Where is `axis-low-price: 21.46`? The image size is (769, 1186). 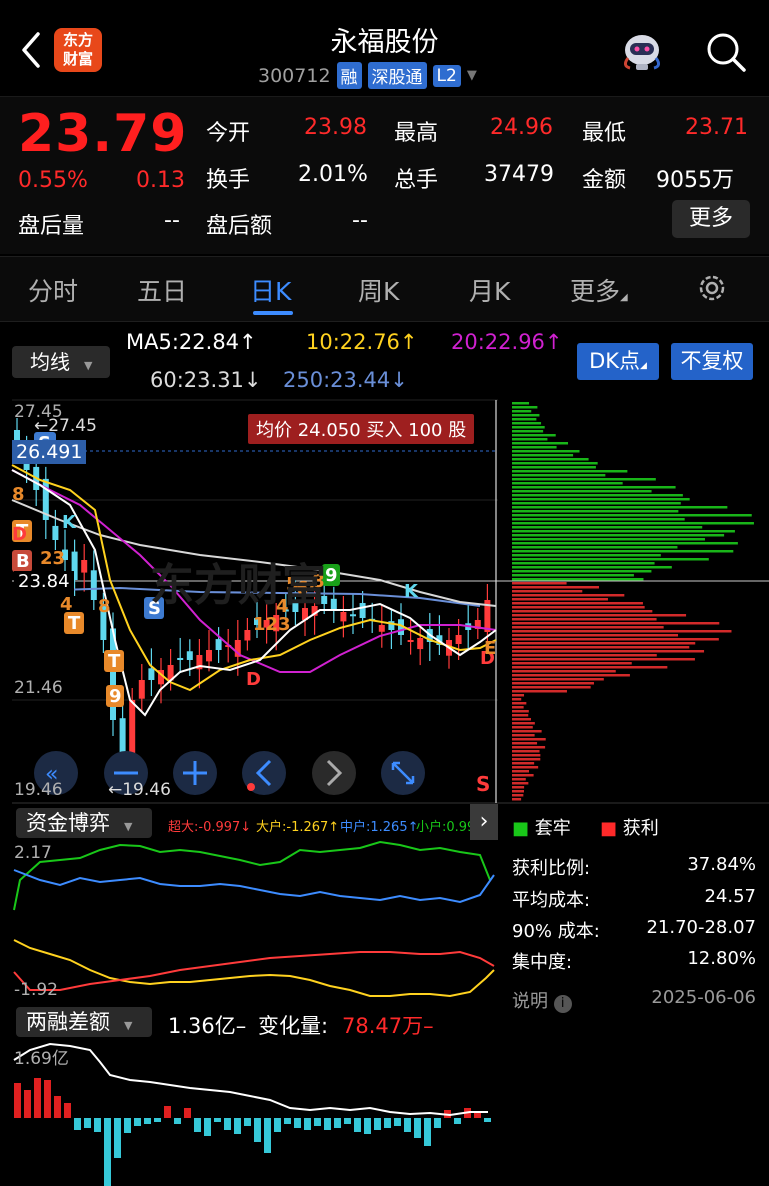
axis-low-price: 21.46 is located at coordinates (38, 688).